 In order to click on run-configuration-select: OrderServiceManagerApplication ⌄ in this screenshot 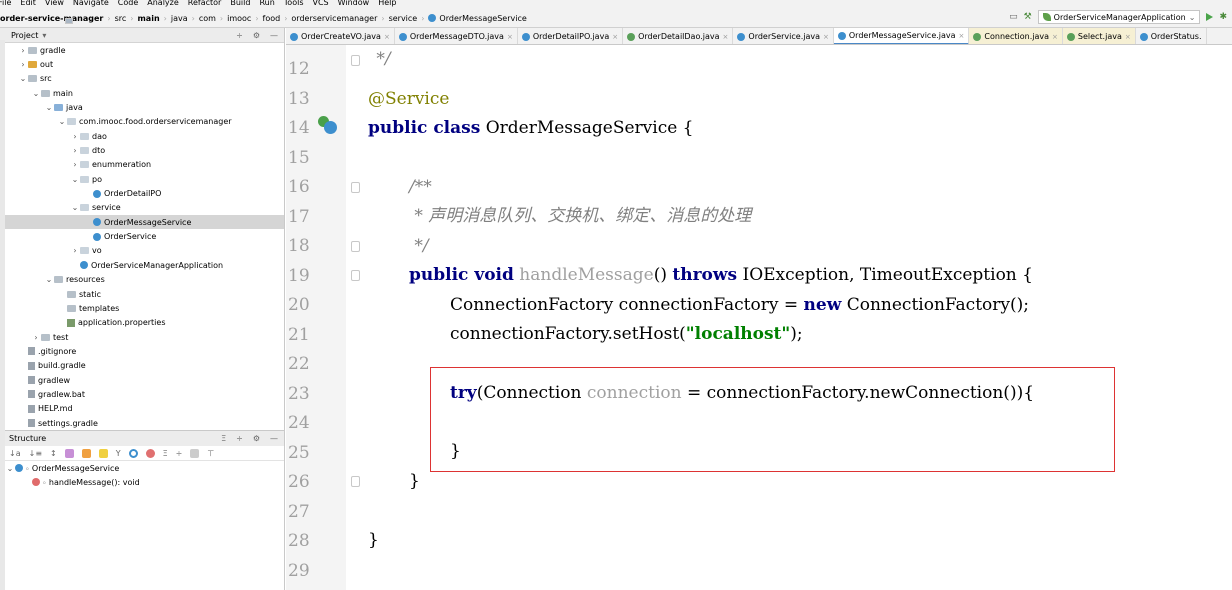, I will do `click(1119, 17)`.